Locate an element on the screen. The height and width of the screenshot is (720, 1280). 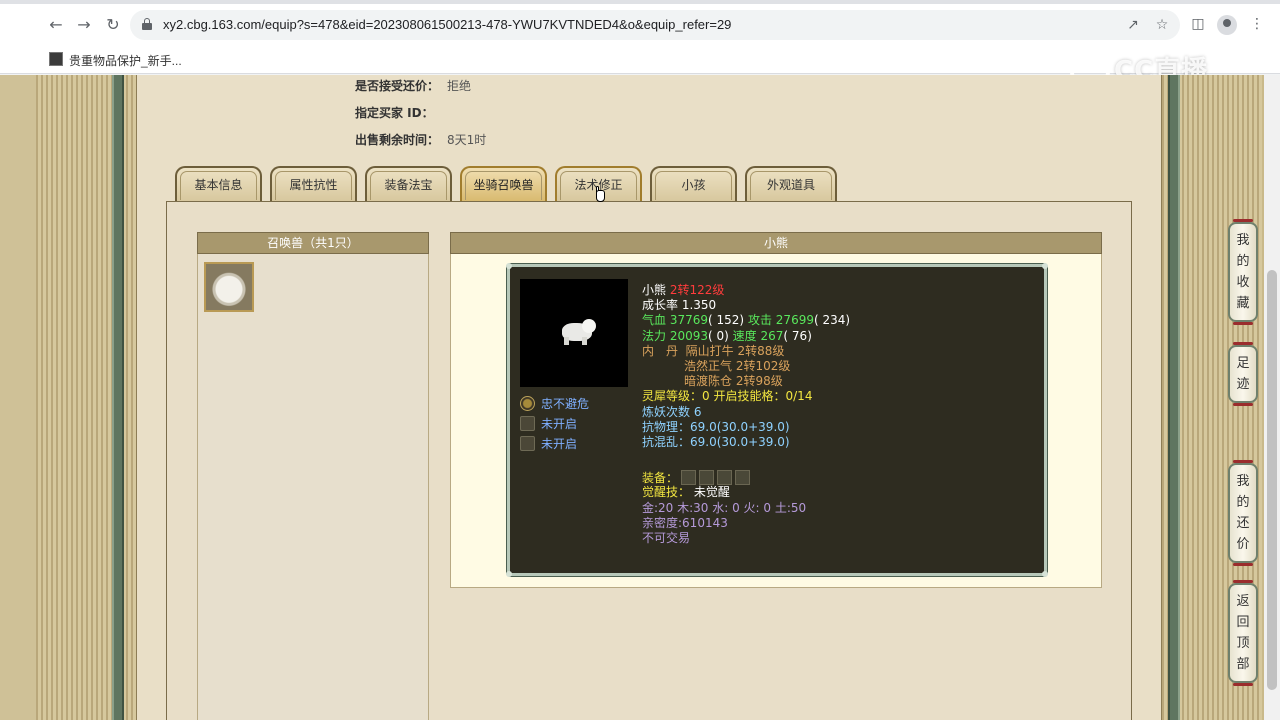
side-nav-label: 返回顶部 is located at coordinates (1243, 633).